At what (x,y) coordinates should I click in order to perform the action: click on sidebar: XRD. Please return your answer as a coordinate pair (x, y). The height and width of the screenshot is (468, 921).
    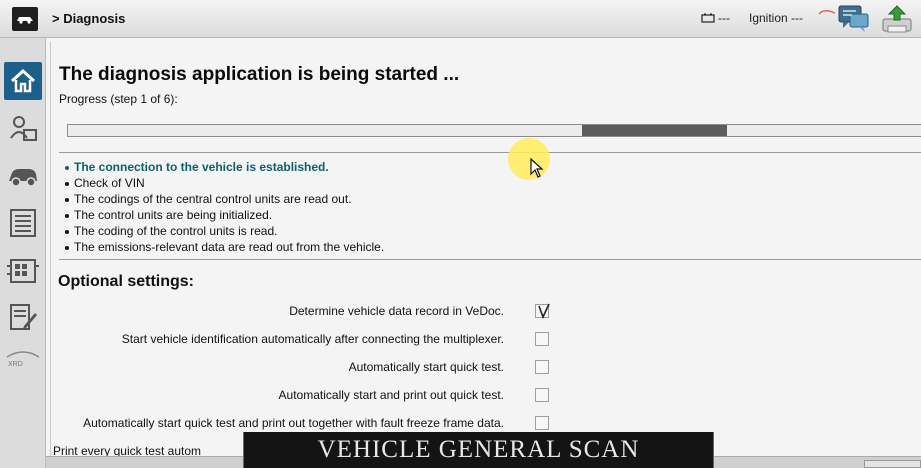
    Looking at the image, I should click on (23, 253).